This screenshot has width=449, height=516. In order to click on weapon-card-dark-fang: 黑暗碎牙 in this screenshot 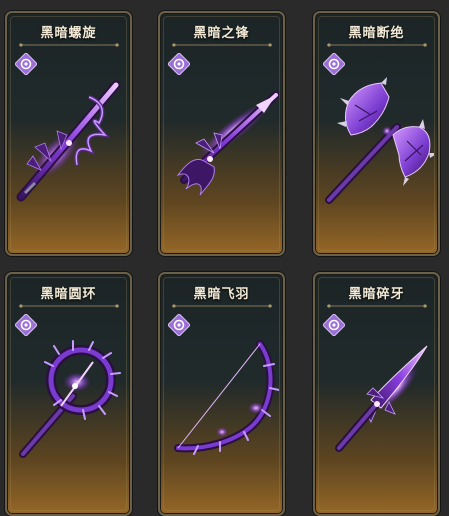, I will do `click(376, 394)`.